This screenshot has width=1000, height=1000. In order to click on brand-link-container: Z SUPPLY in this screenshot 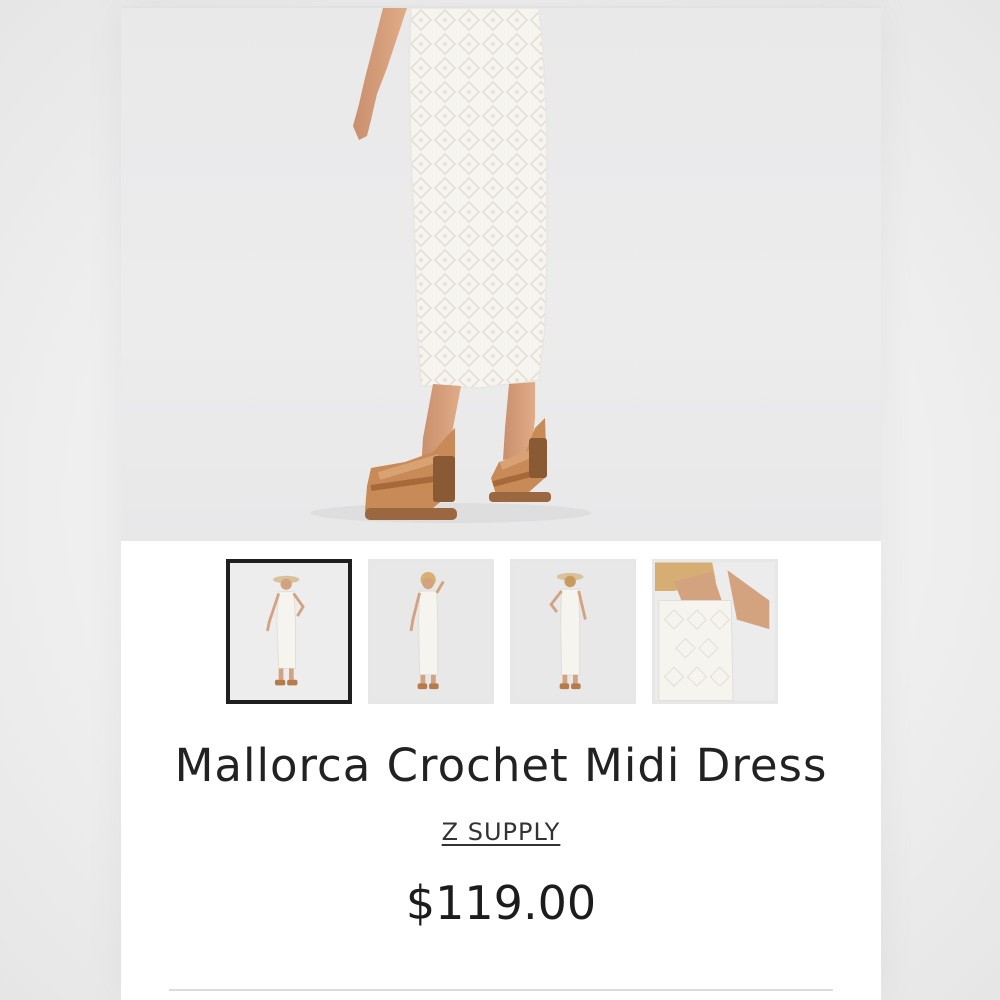, I will do `click(501, 832)`.